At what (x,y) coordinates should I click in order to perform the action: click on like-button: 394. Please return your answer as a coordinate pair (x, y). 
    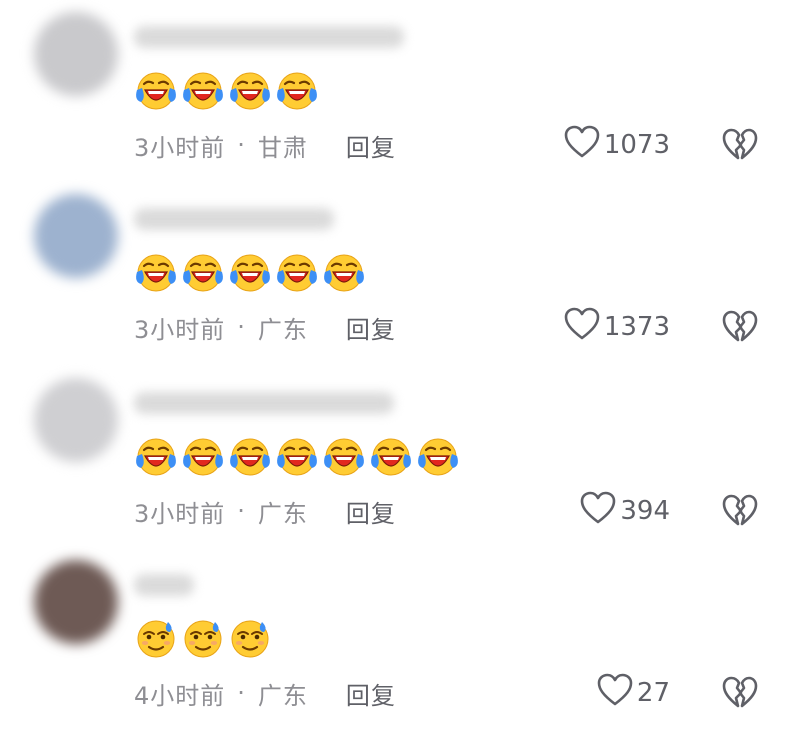
    Looking at the image, I should click on (625, 511).